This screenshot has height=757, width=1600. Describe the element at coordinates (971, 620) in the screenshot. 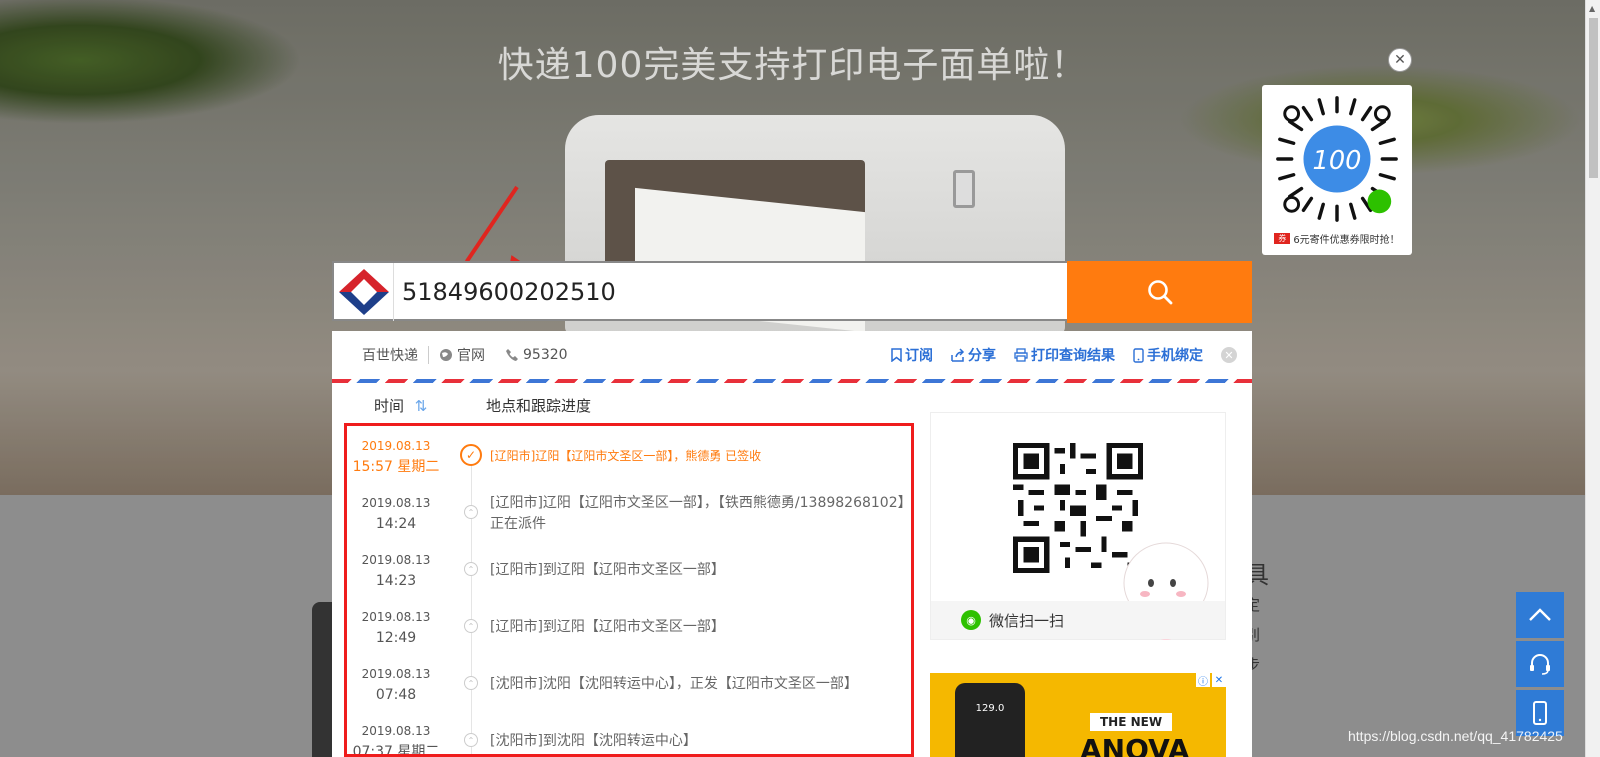

I see `wechat-icon: ◉` at that location.